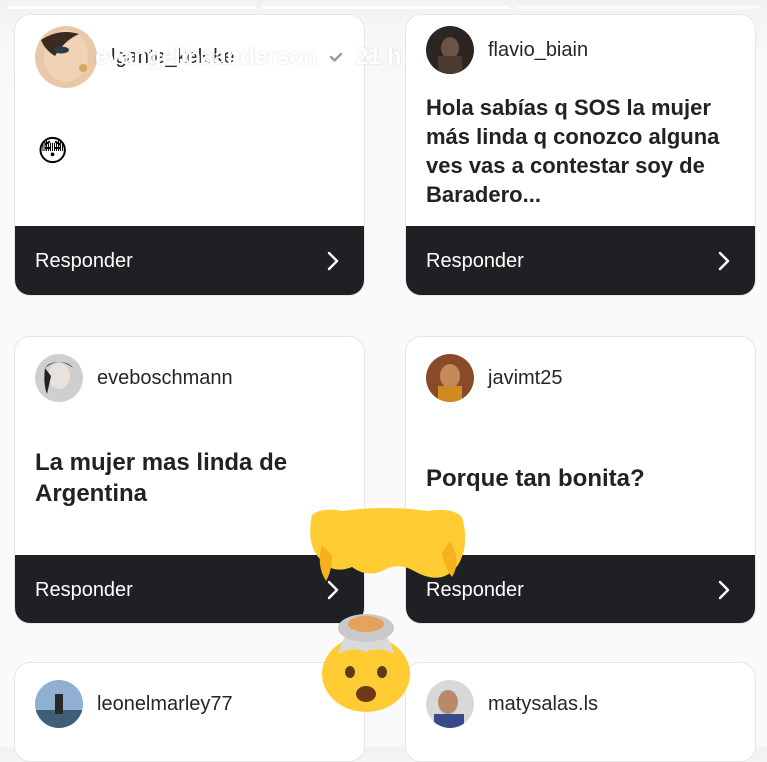 The width and height of the screenshot is (767, 762). What do you see at coordinates (161, 478) in the screenshot?
I see `question-text: La mujer mas linda de Argentina` at bounding box center [161, 478].